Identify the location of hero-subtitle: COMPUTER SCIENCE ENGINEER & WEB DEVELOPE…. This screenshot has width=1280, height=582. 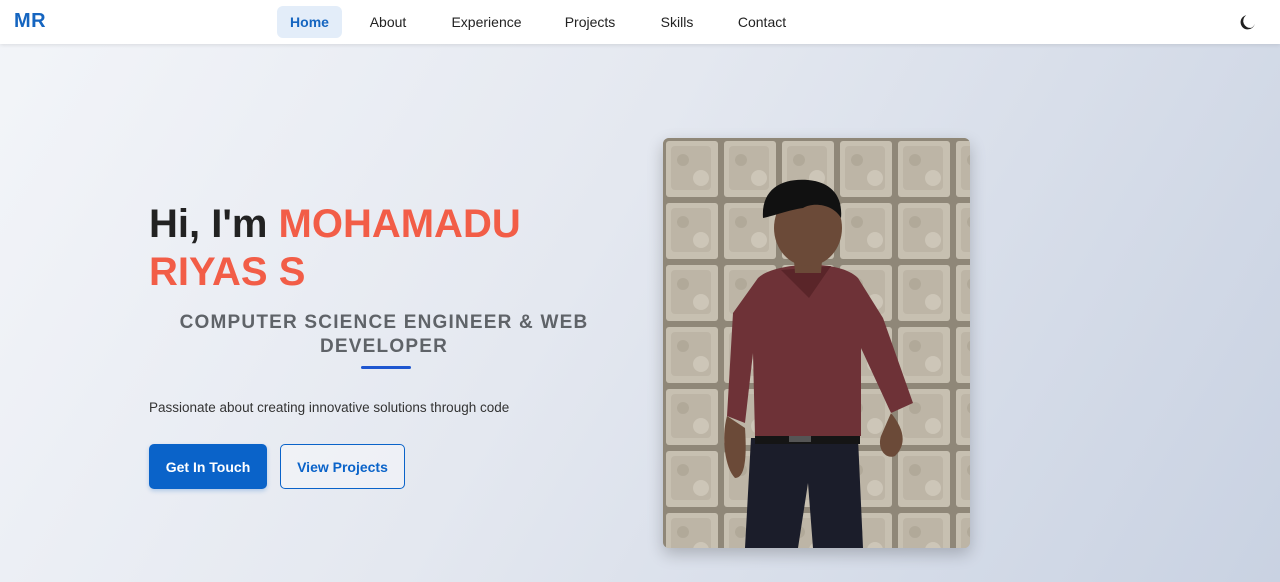
(384, 334).